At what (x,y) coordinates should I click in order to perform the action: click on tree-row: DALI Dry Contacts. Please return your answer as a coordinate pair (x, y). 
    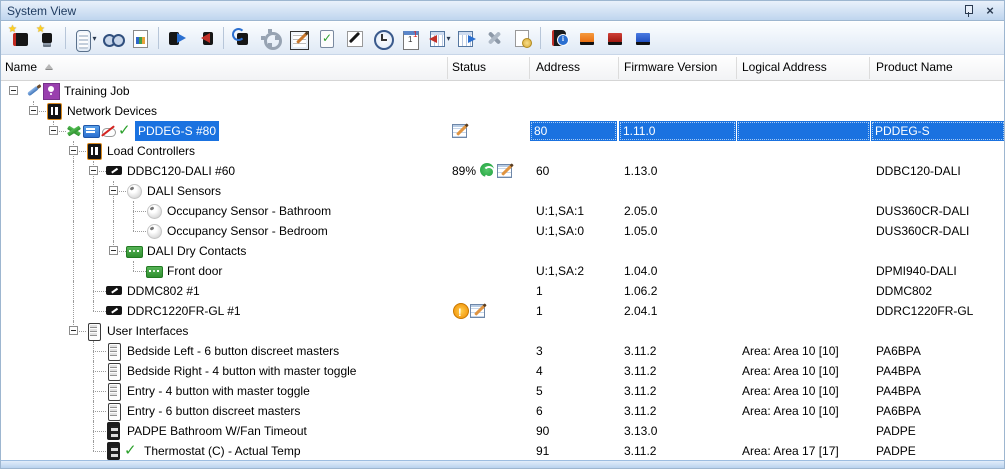
    Looking at the image, I should click on (502, 251).